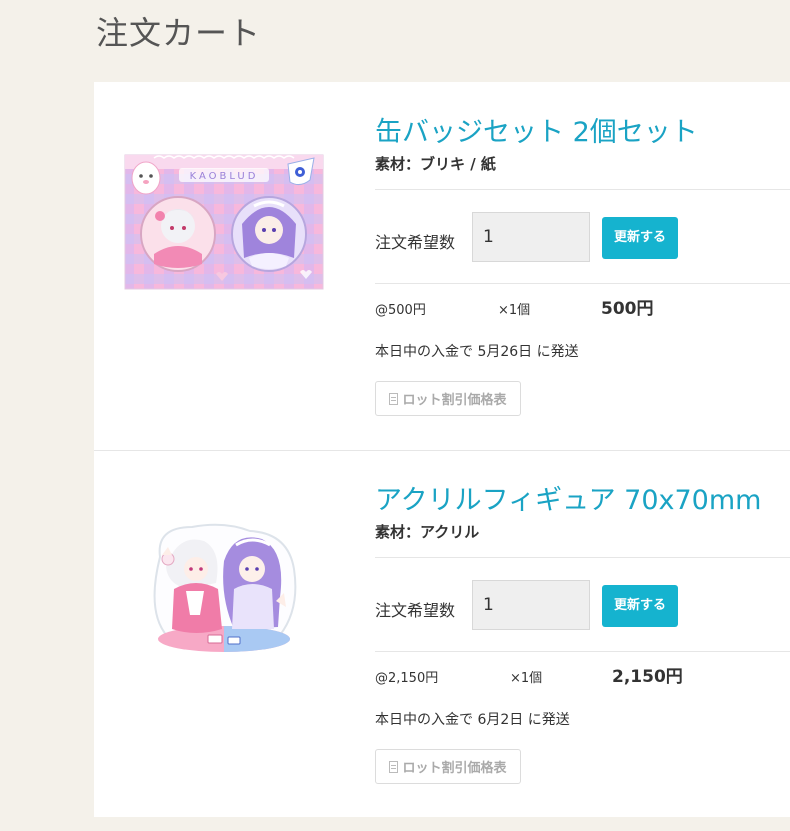 The width and height of the screenshot is (790, 831). What do you see at coordinates (536, 129) in the screenshot?
I see `item-title: 缶バッジセット 2個セット` at bounding box center [536, 129].